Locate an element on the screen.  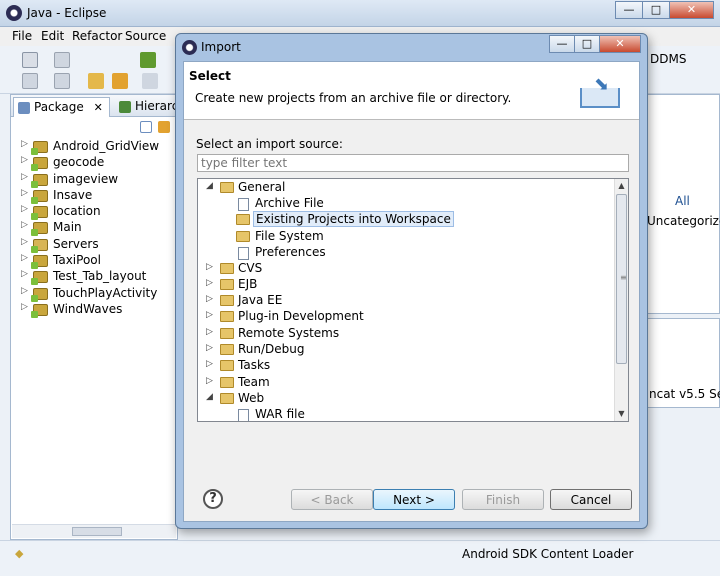
dialog-close-button: ✕ is located at coordinates (620, 44).